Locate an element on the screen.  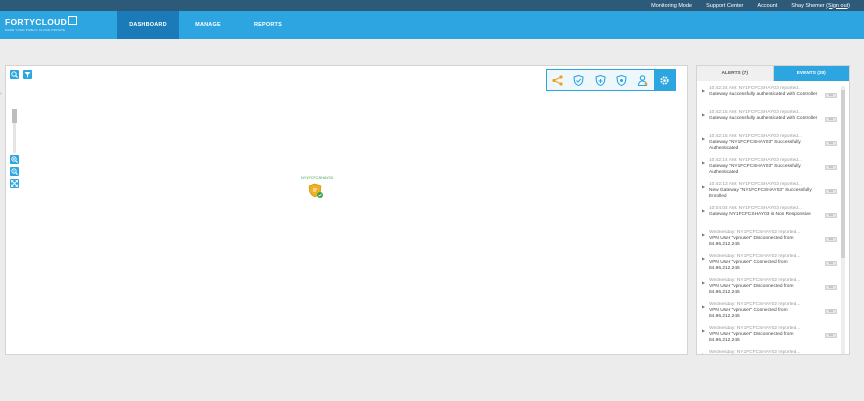
event-description: Gateway NY1FCFCSHAY03 is Non Responsive is located at coordinates (760, 214).